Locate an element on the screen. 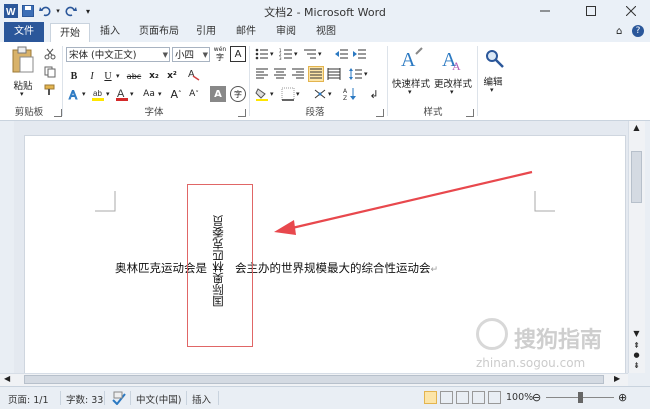 The image size is (650, 409). language-indicator: 中文(中国) is located at coordinates (158, 399).